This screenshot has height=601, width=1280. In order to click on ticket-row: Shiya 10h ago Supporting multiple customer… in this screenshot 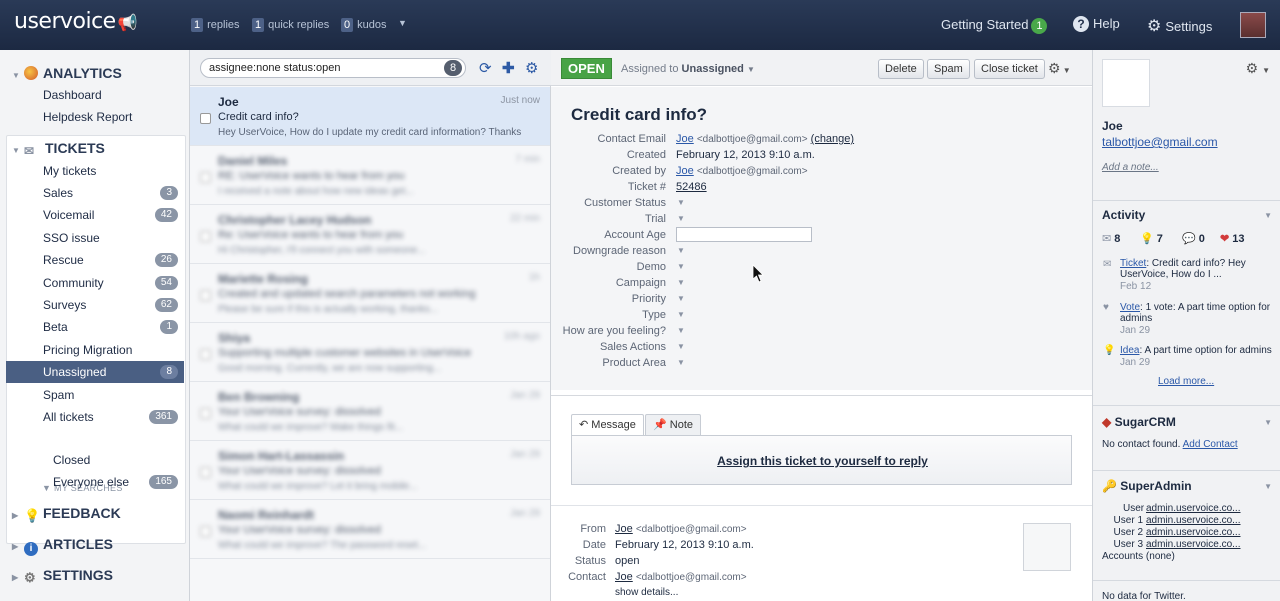, I will do `click(370, 352)`.